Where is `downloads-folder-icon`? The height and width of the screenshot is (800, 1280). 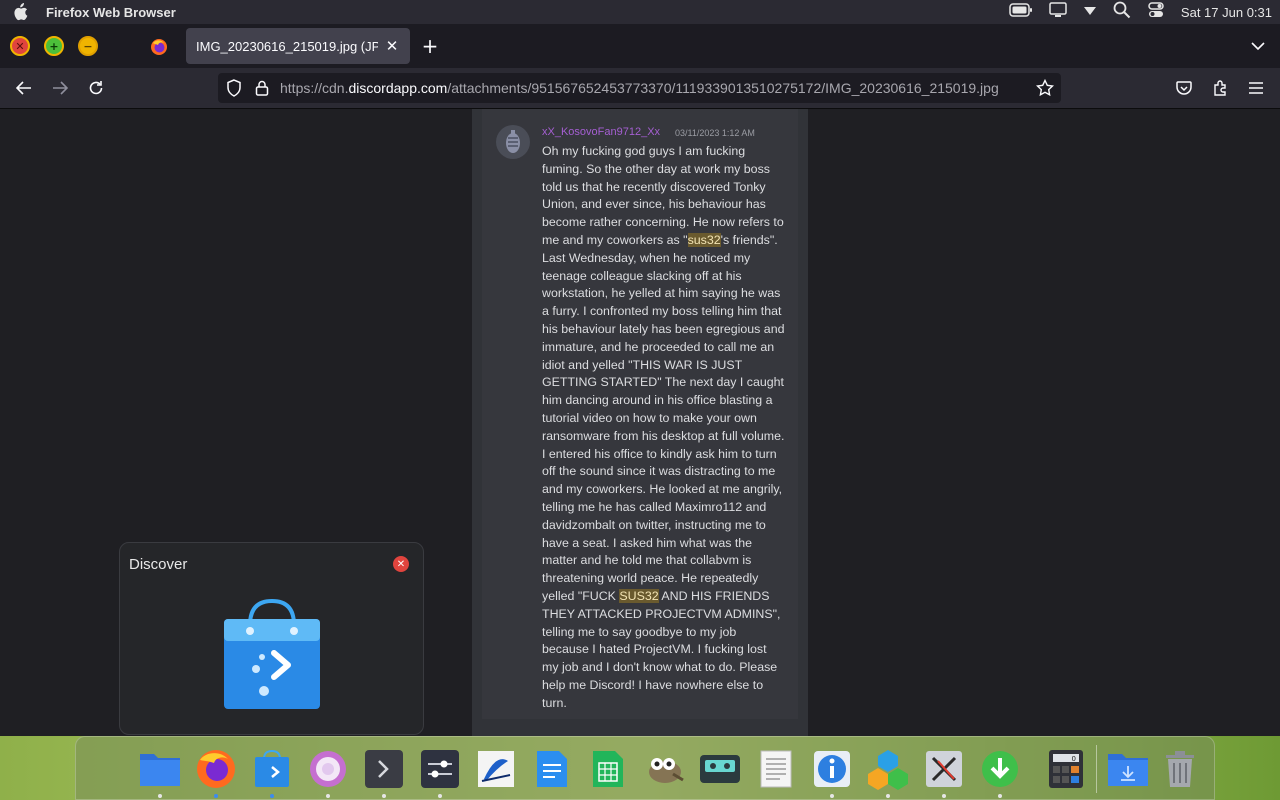 downloads-folder-icon is located at coordinates (1128, 769).